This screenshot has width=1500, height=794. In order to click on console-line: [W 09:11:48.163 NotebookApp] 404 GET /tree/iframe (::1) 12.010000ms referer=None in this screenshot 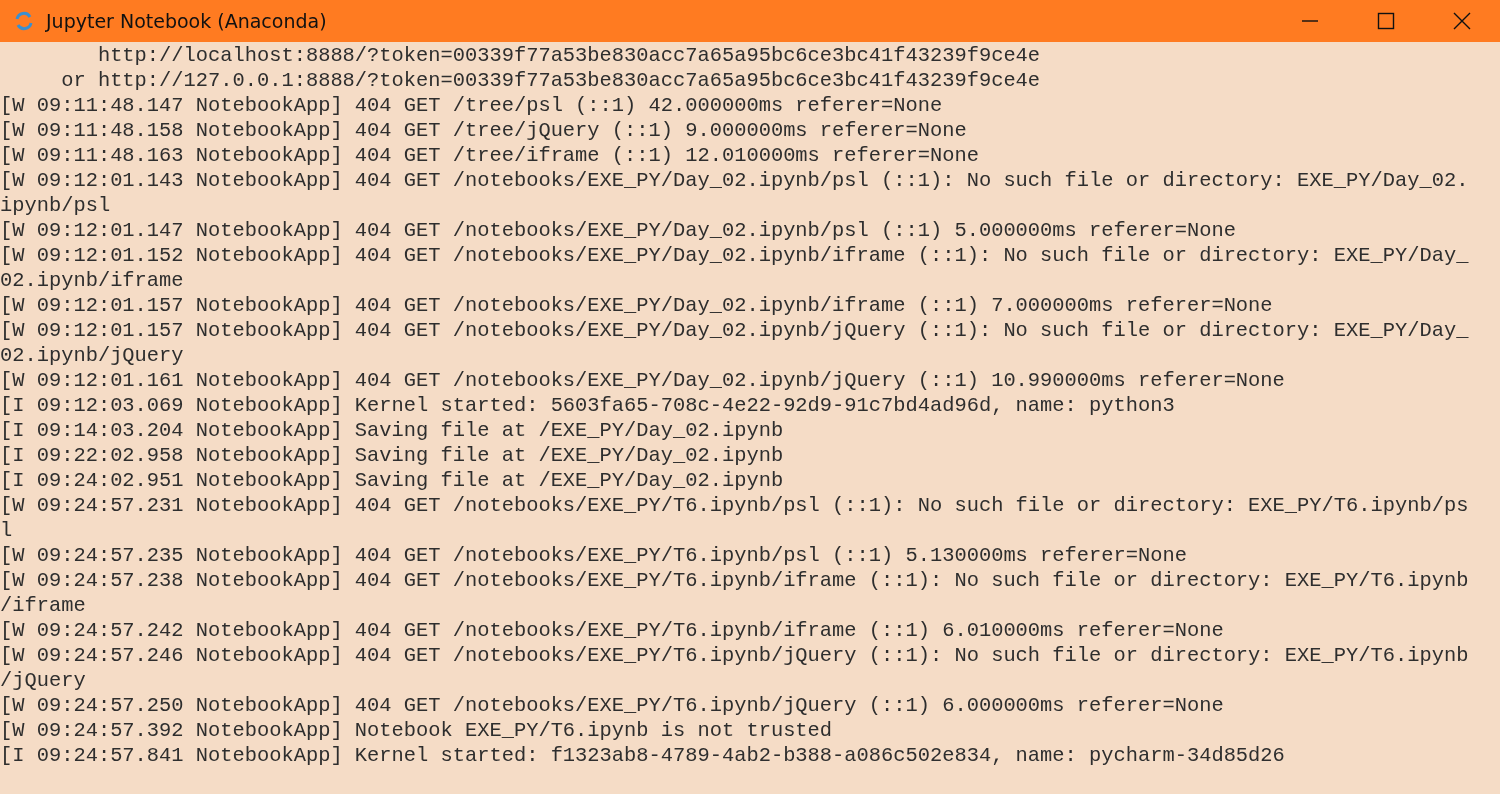, I will do `click(490, 155)`.